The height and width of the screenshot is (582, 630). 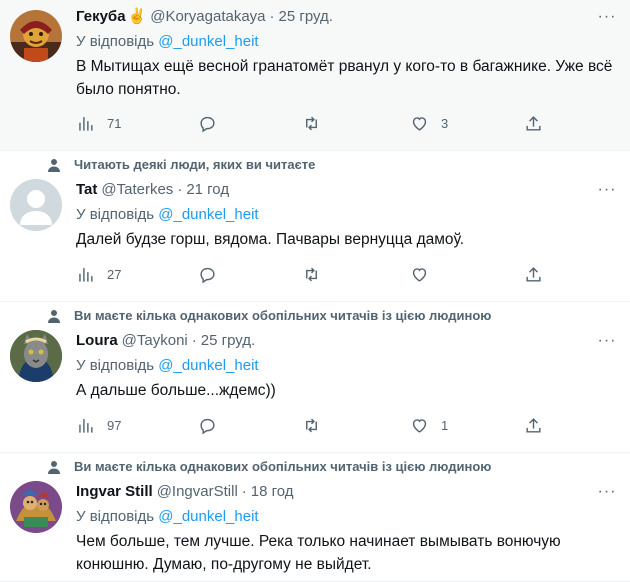 I want to click on likes-count: 1, so click(x=445, y=425).